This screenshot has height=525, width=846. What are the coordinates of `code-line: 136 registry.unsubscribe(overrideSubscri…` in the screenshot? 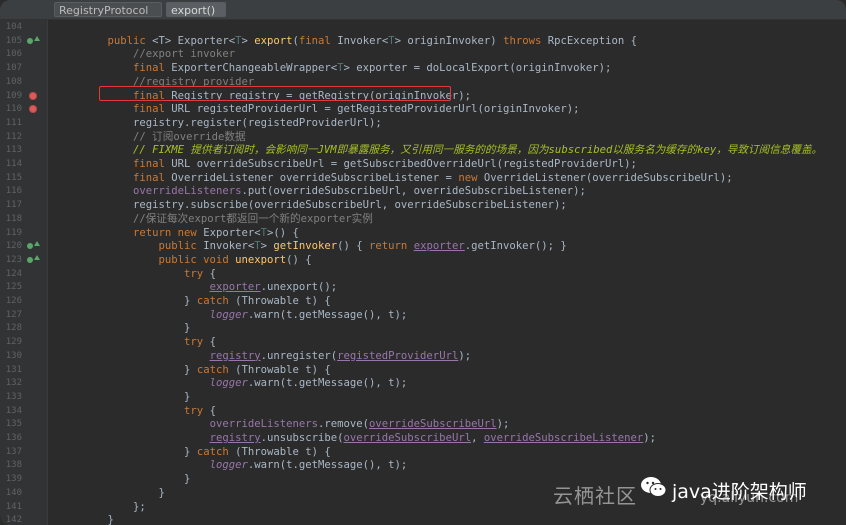 It's located at (423, 438).